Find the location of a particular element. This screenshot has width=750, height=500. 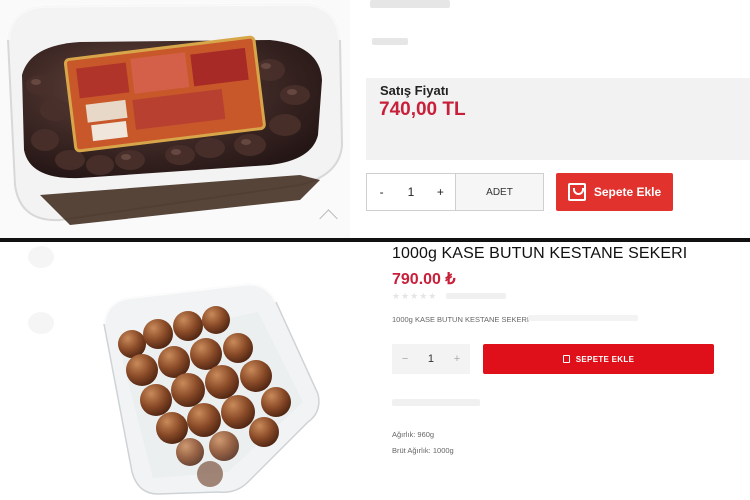

faded-description-text is located at coordinates (583, 318).